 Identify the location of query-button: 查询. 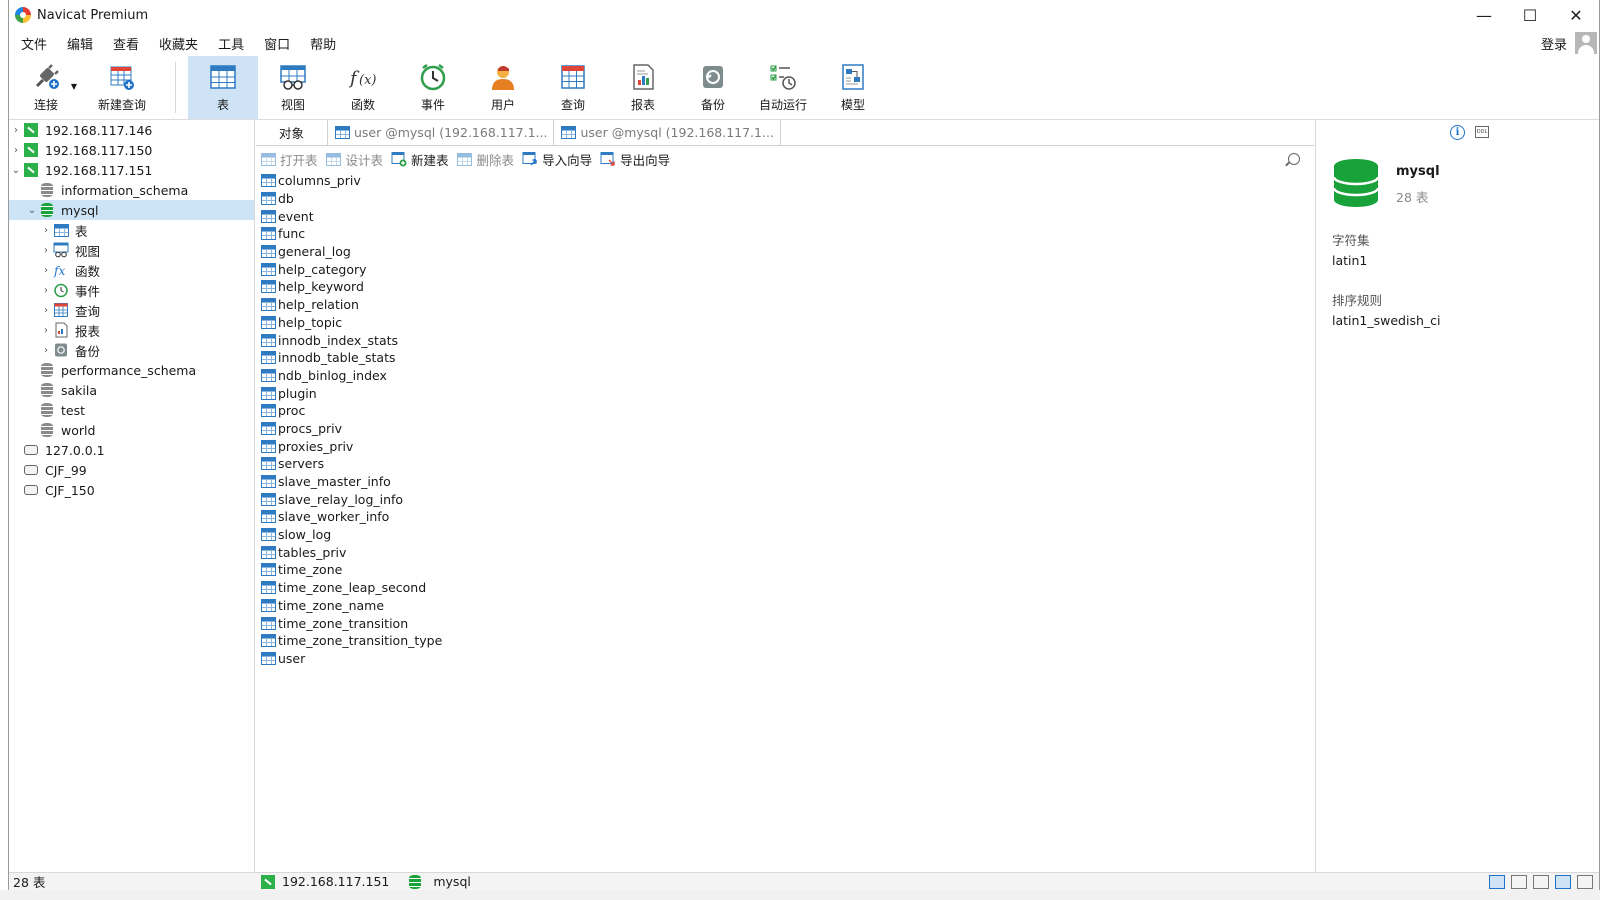
(573, 87).